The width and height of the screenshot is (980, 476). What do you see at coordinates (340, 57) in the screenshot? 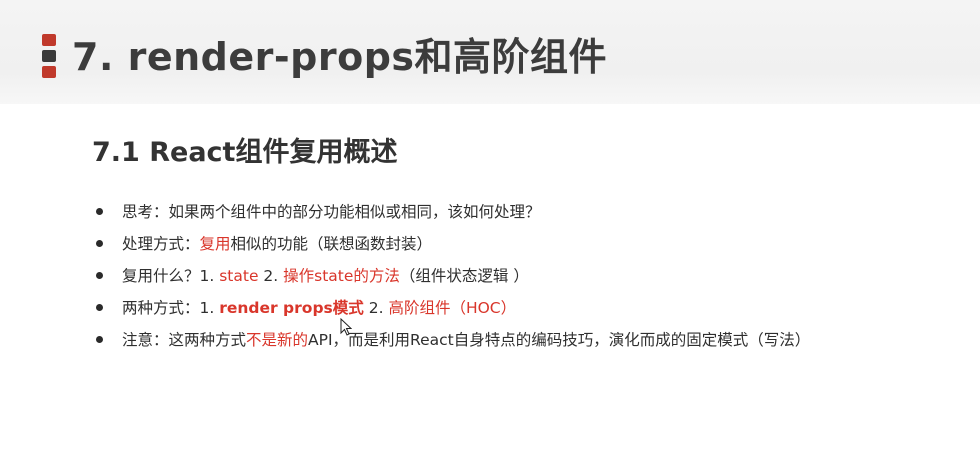
I see `page-title: 7. render-props和高阶组件` at bounding box center [340, 57].